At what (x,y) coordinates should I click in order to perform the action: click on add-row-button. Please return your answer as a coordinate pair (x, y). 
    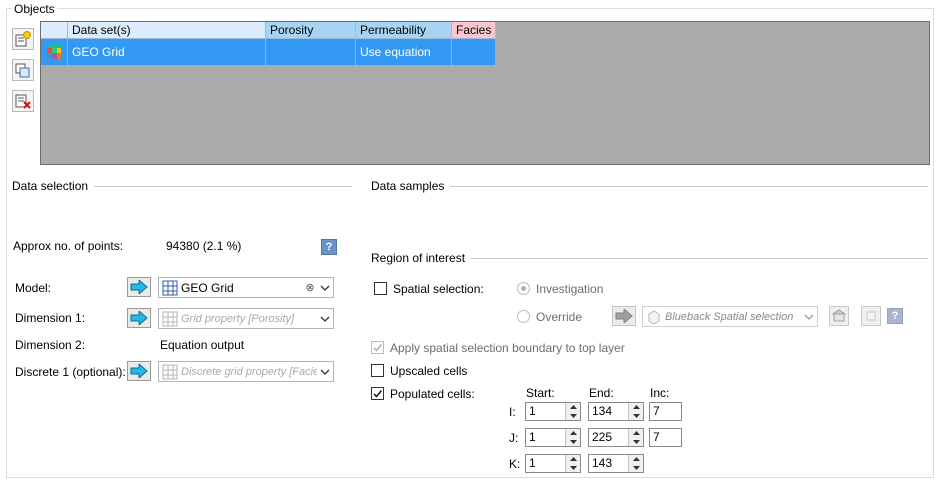
    Looking at the image, I should click on (23, 39).